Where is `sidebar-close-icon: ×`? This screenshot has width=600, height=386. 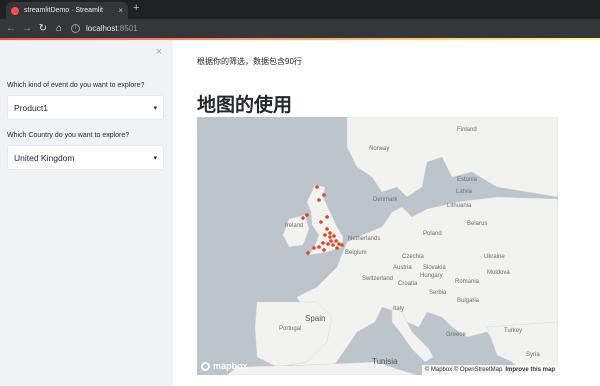 sidebar-close-icon: × is located at coordinates (159, 52).